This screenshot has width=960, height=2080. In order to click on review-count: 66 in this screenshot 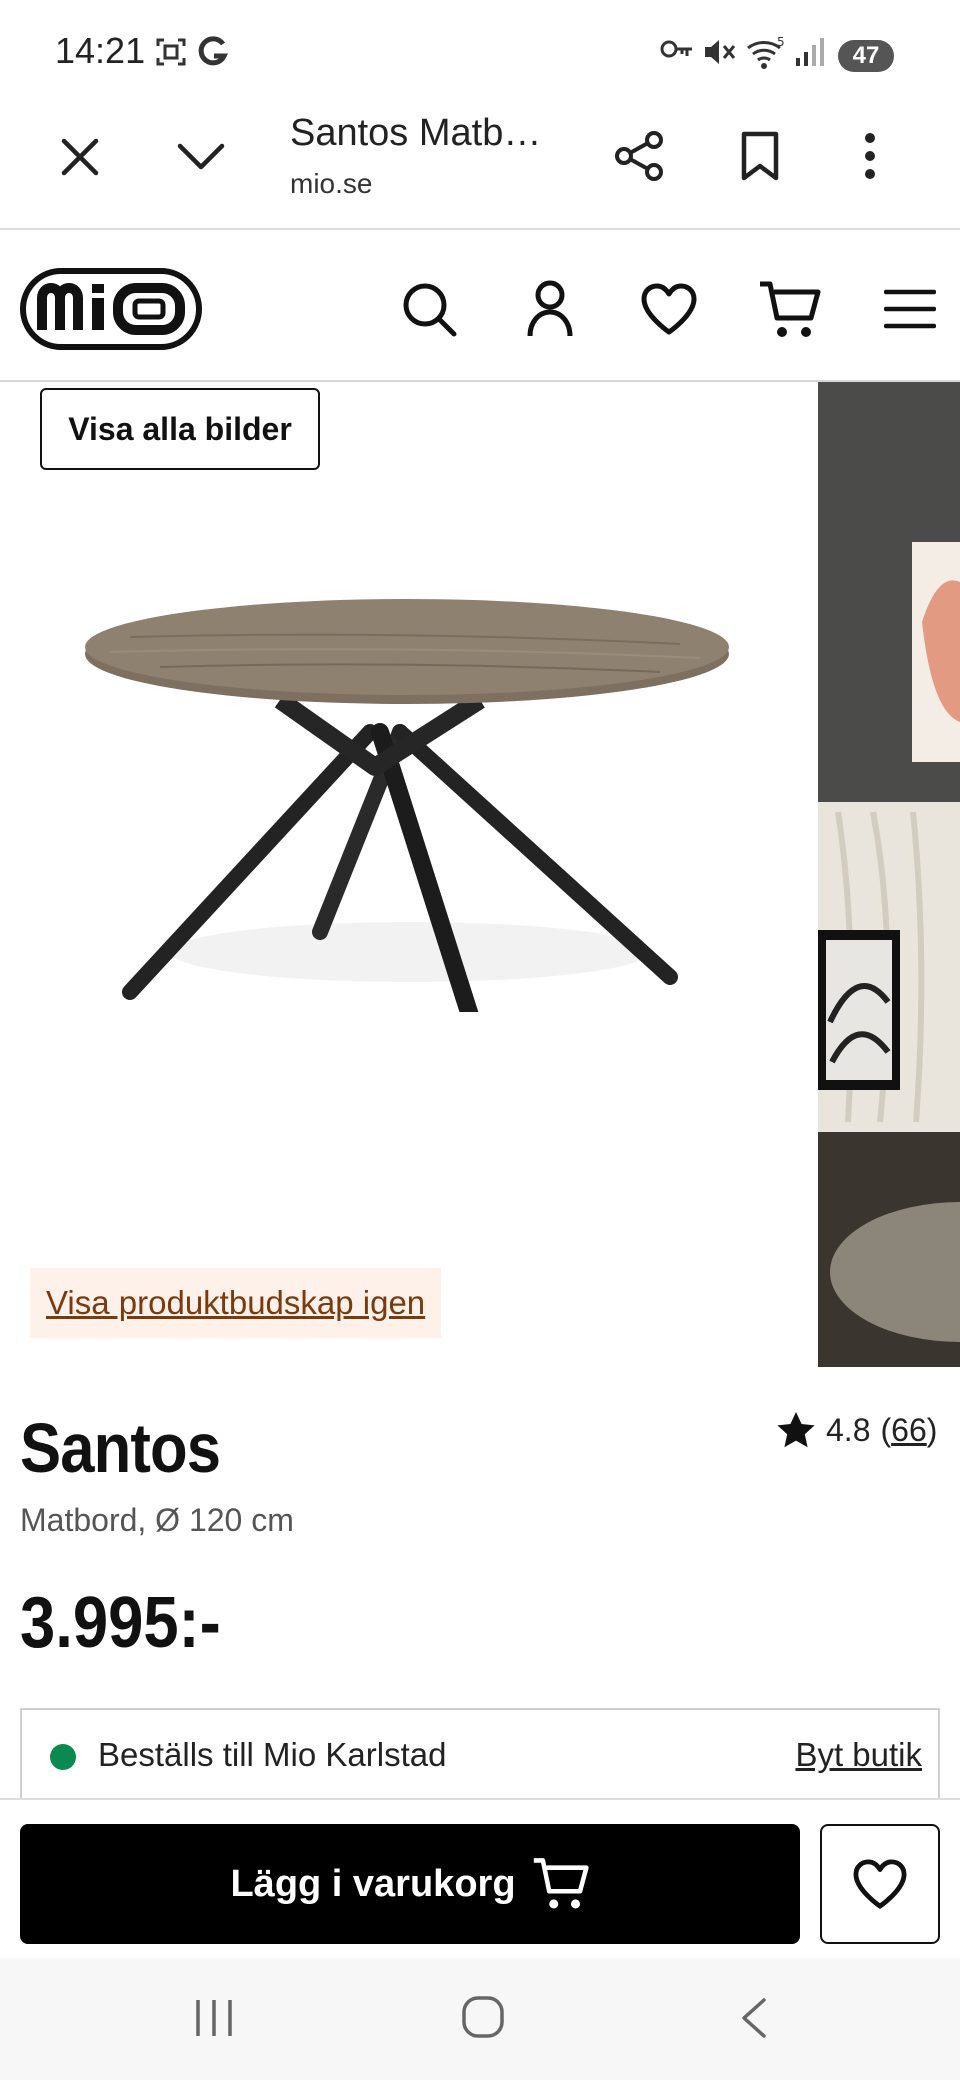, I will do `click(909, 1430)`.